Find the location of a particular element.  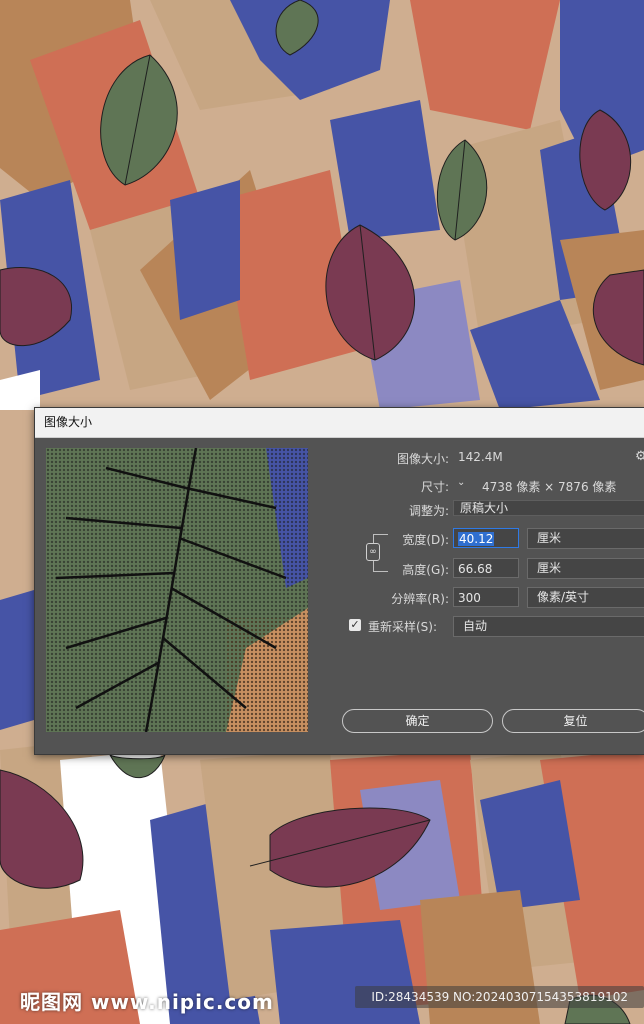

height-label: 高度(G): is located at coordinates (425, 570).